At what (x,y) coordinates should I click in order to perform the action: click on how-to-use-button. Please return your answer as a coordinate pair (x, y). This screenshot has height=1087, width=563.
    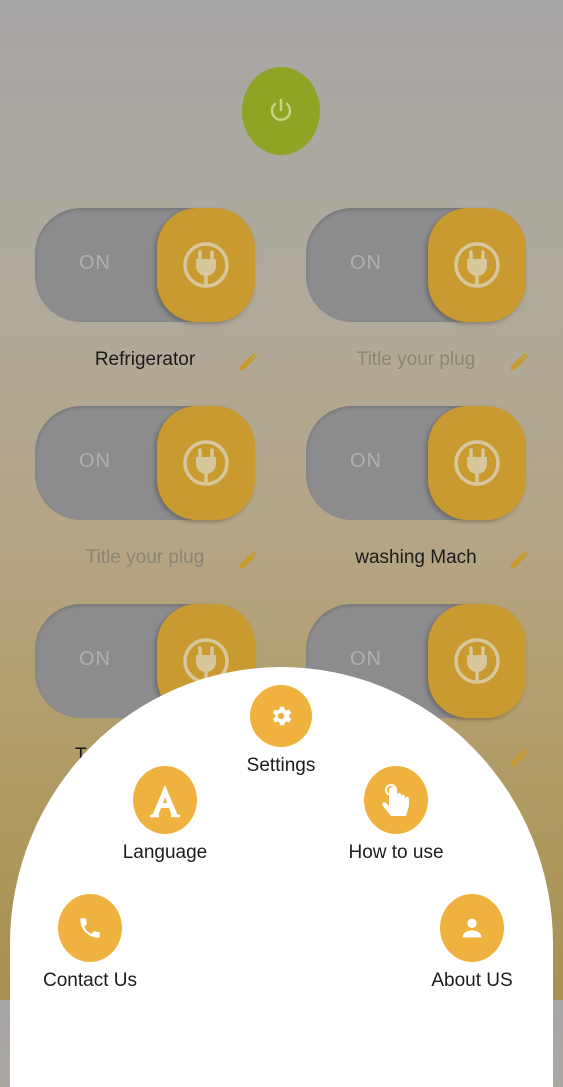
    Looking at the image, I should click on (396, 800).